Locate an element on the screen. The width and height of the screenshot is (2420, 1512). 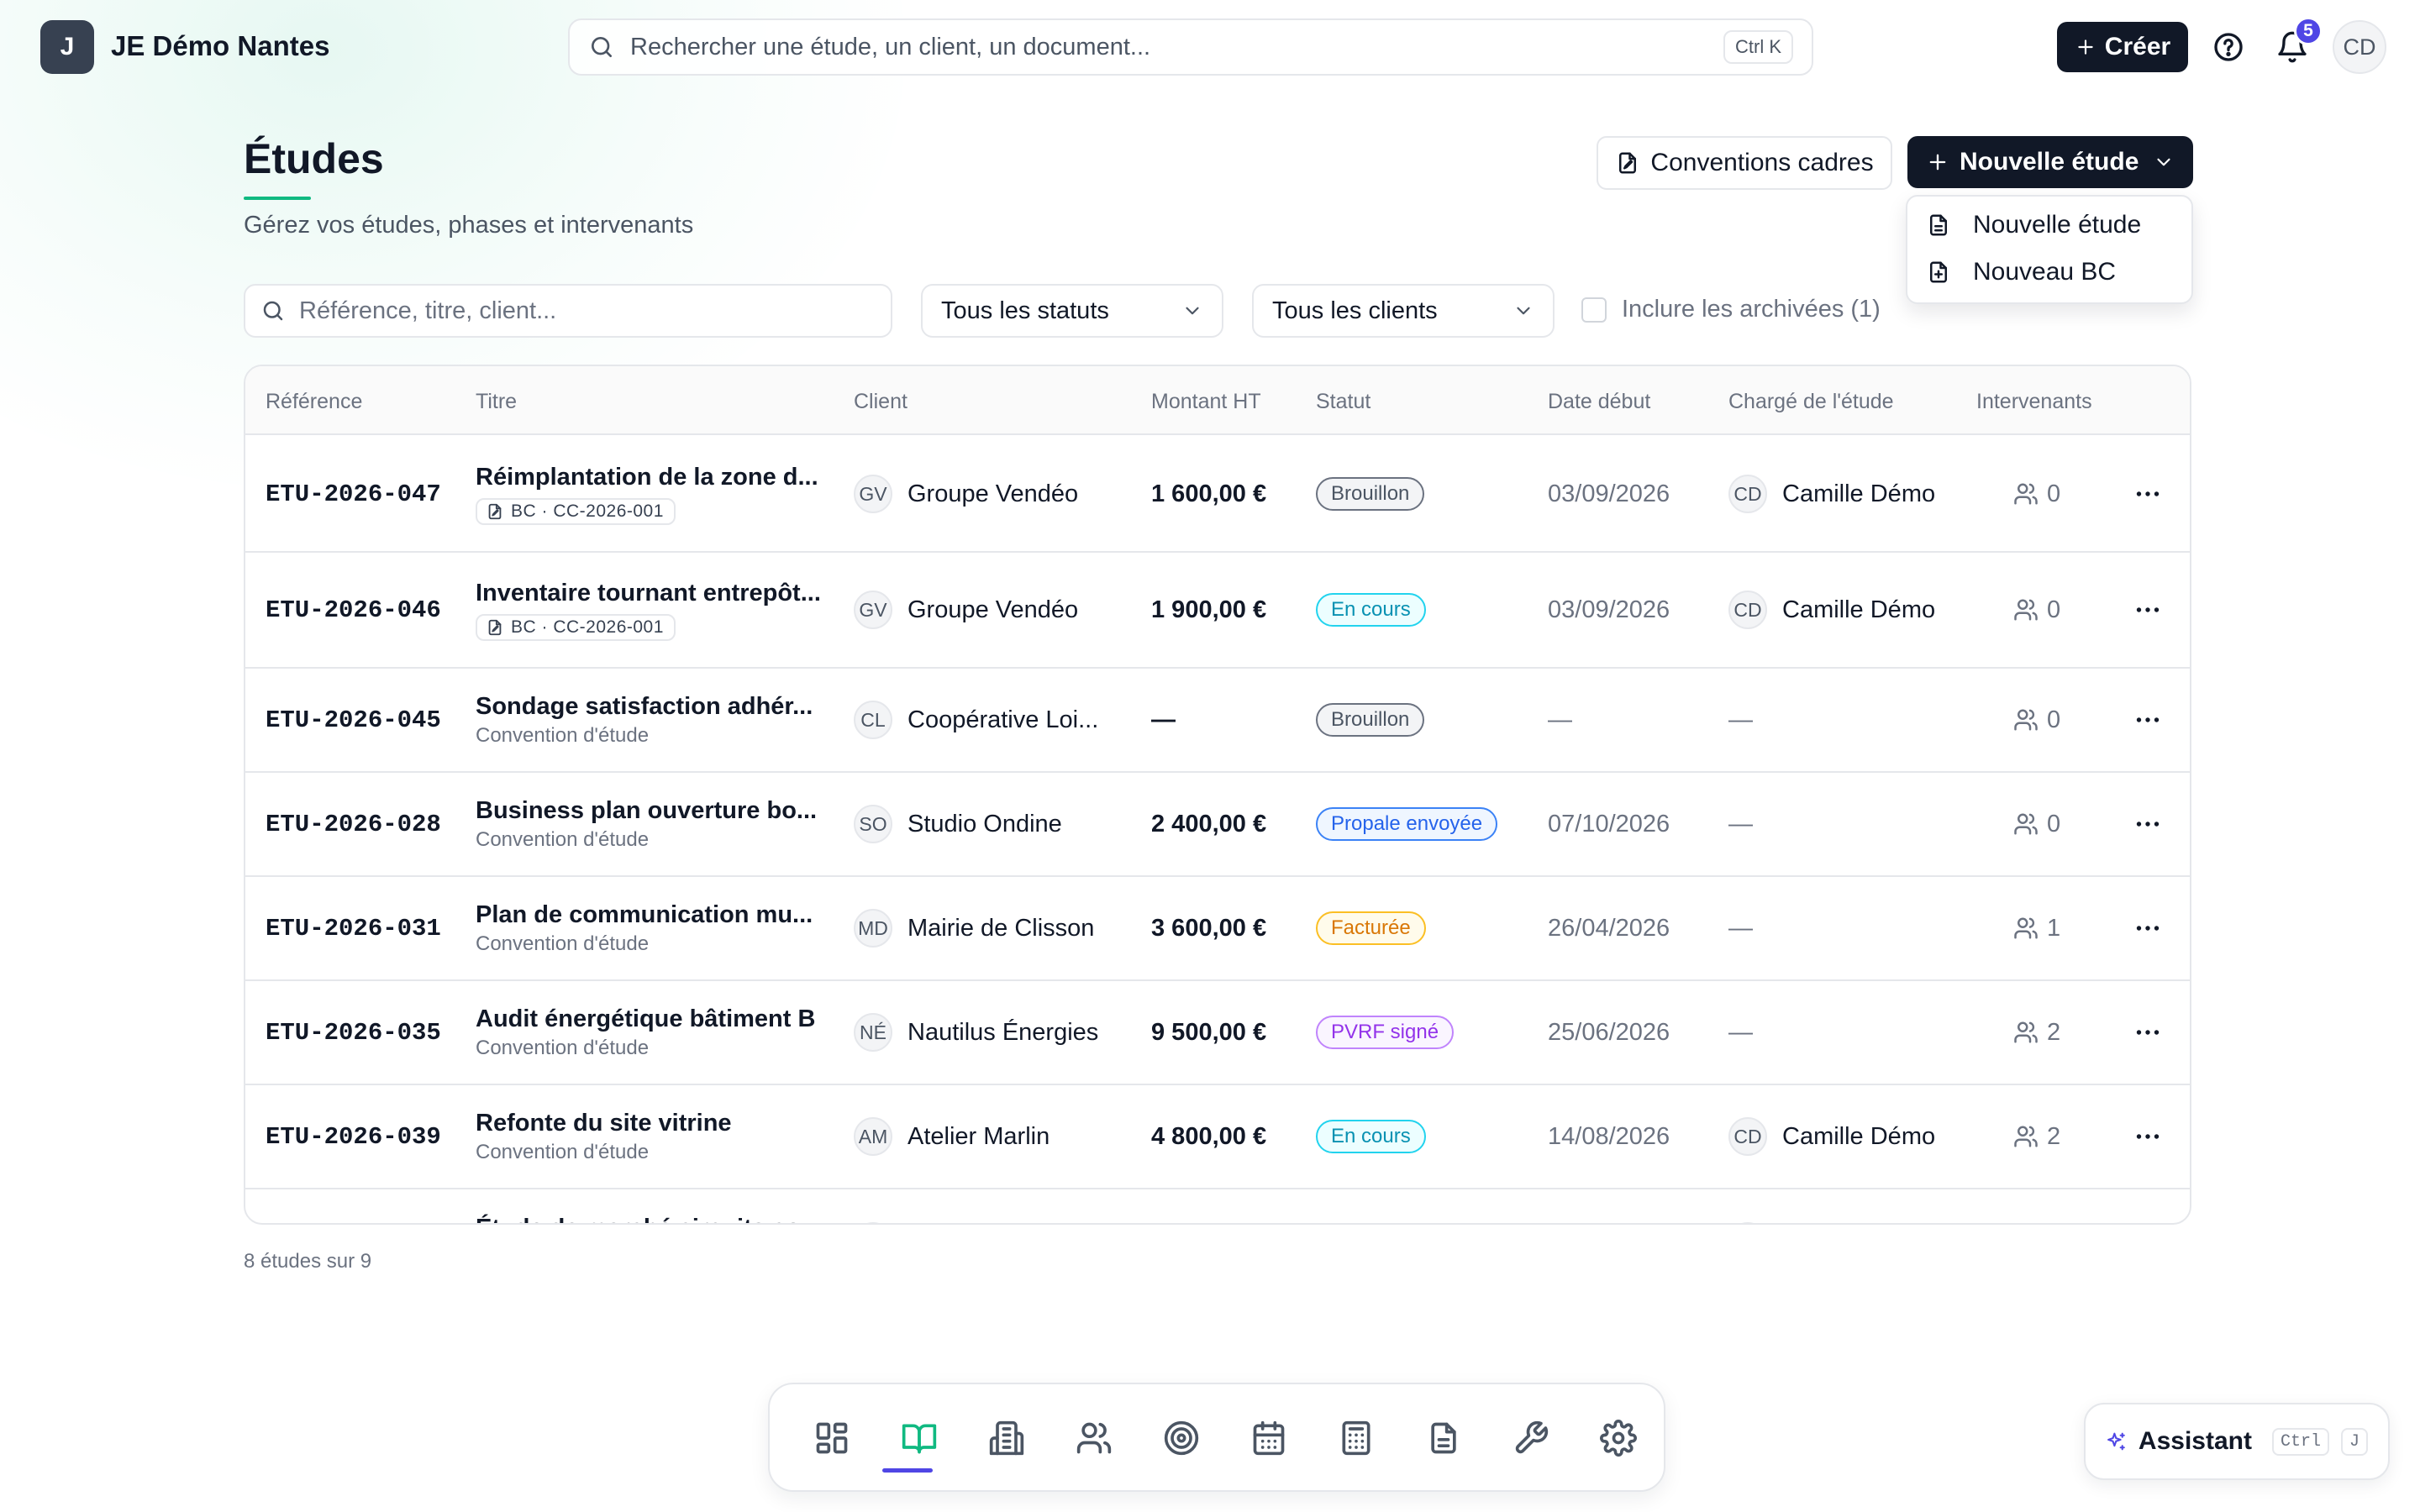
dock-active-indicator is located at coordinates (907, 1470).